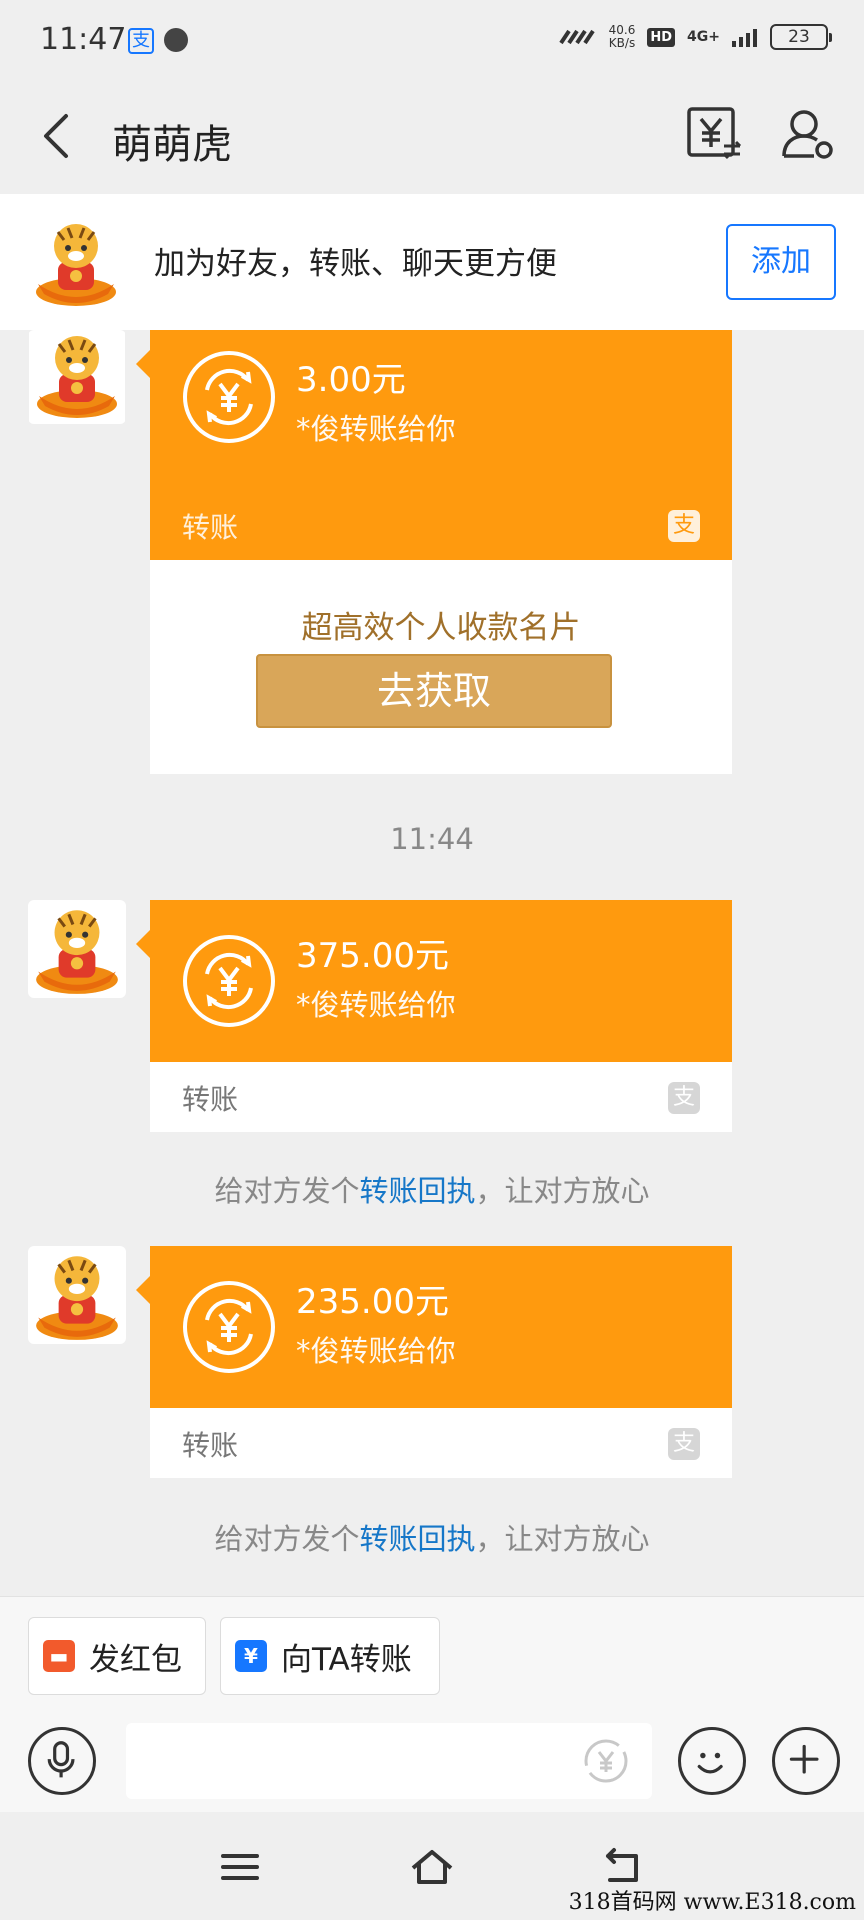 This screenshot has height=1920, width=864. I want to click on status-right-group: 40.6 KB/s HD 4G+ 23, so click(694, 37).